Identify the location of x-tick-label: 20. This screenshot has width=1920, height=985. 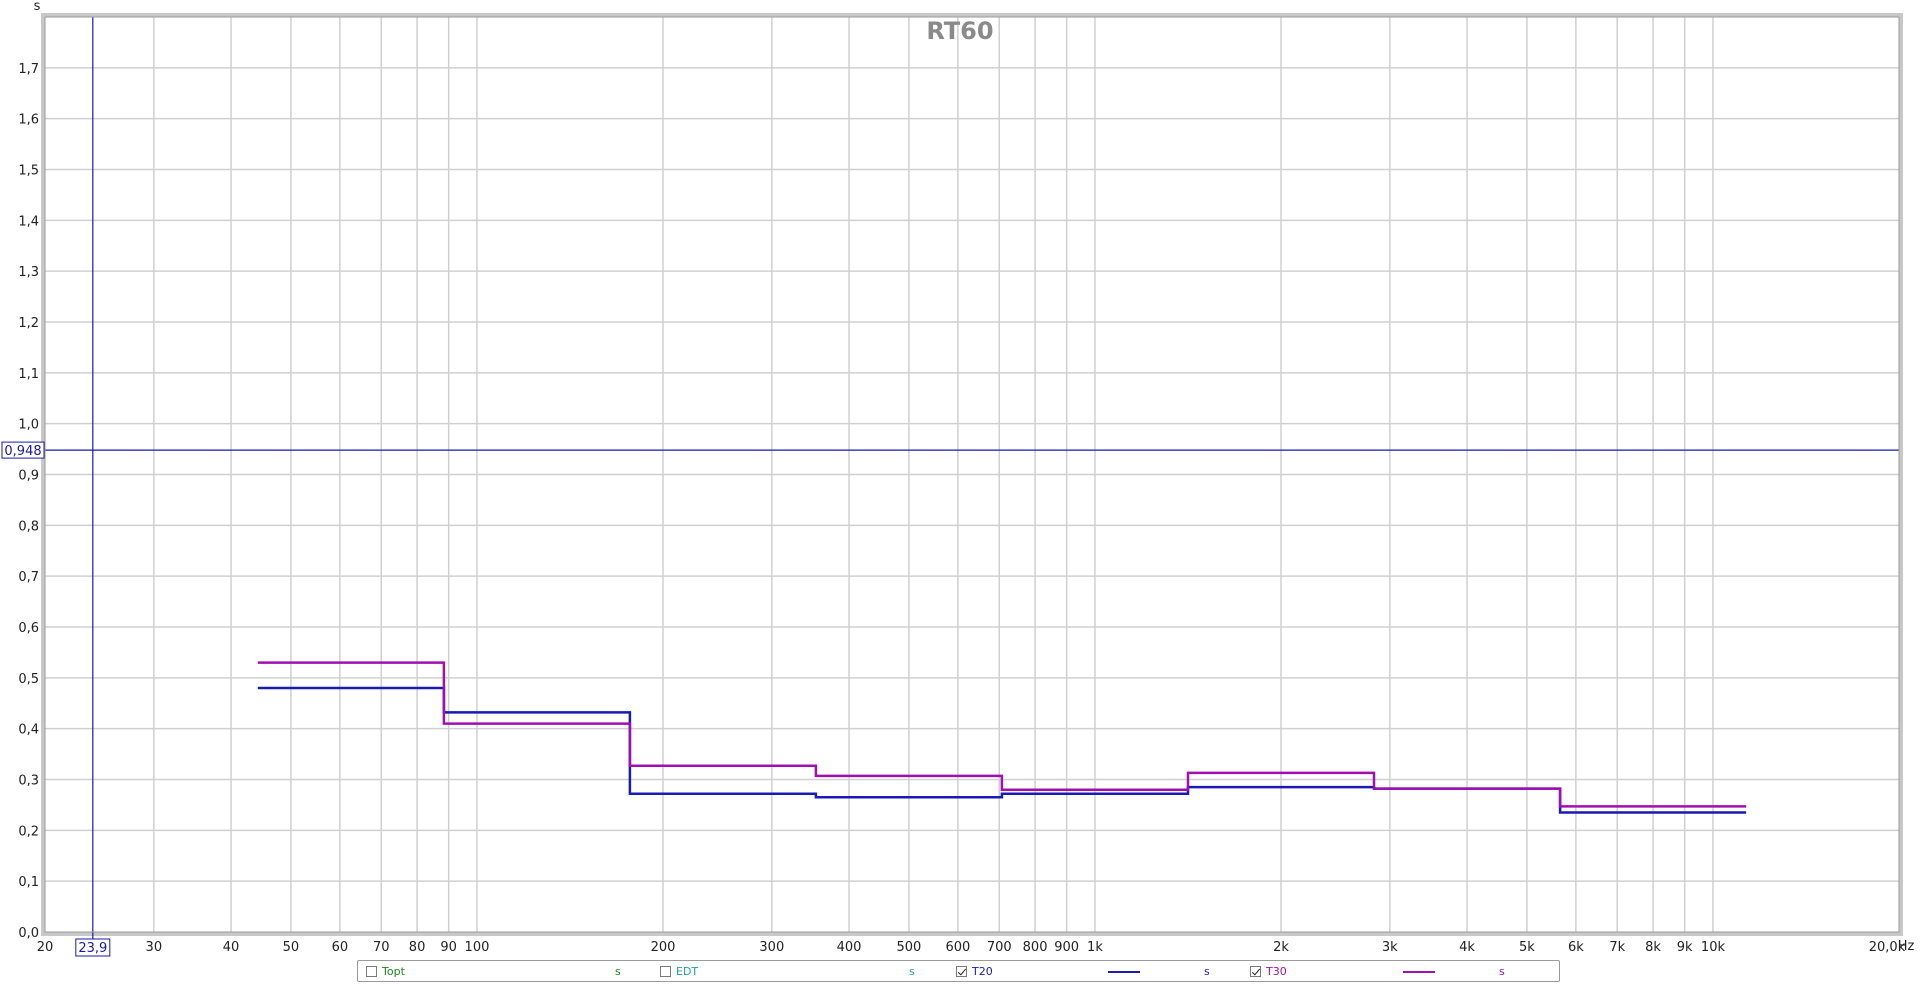
(45, 947).